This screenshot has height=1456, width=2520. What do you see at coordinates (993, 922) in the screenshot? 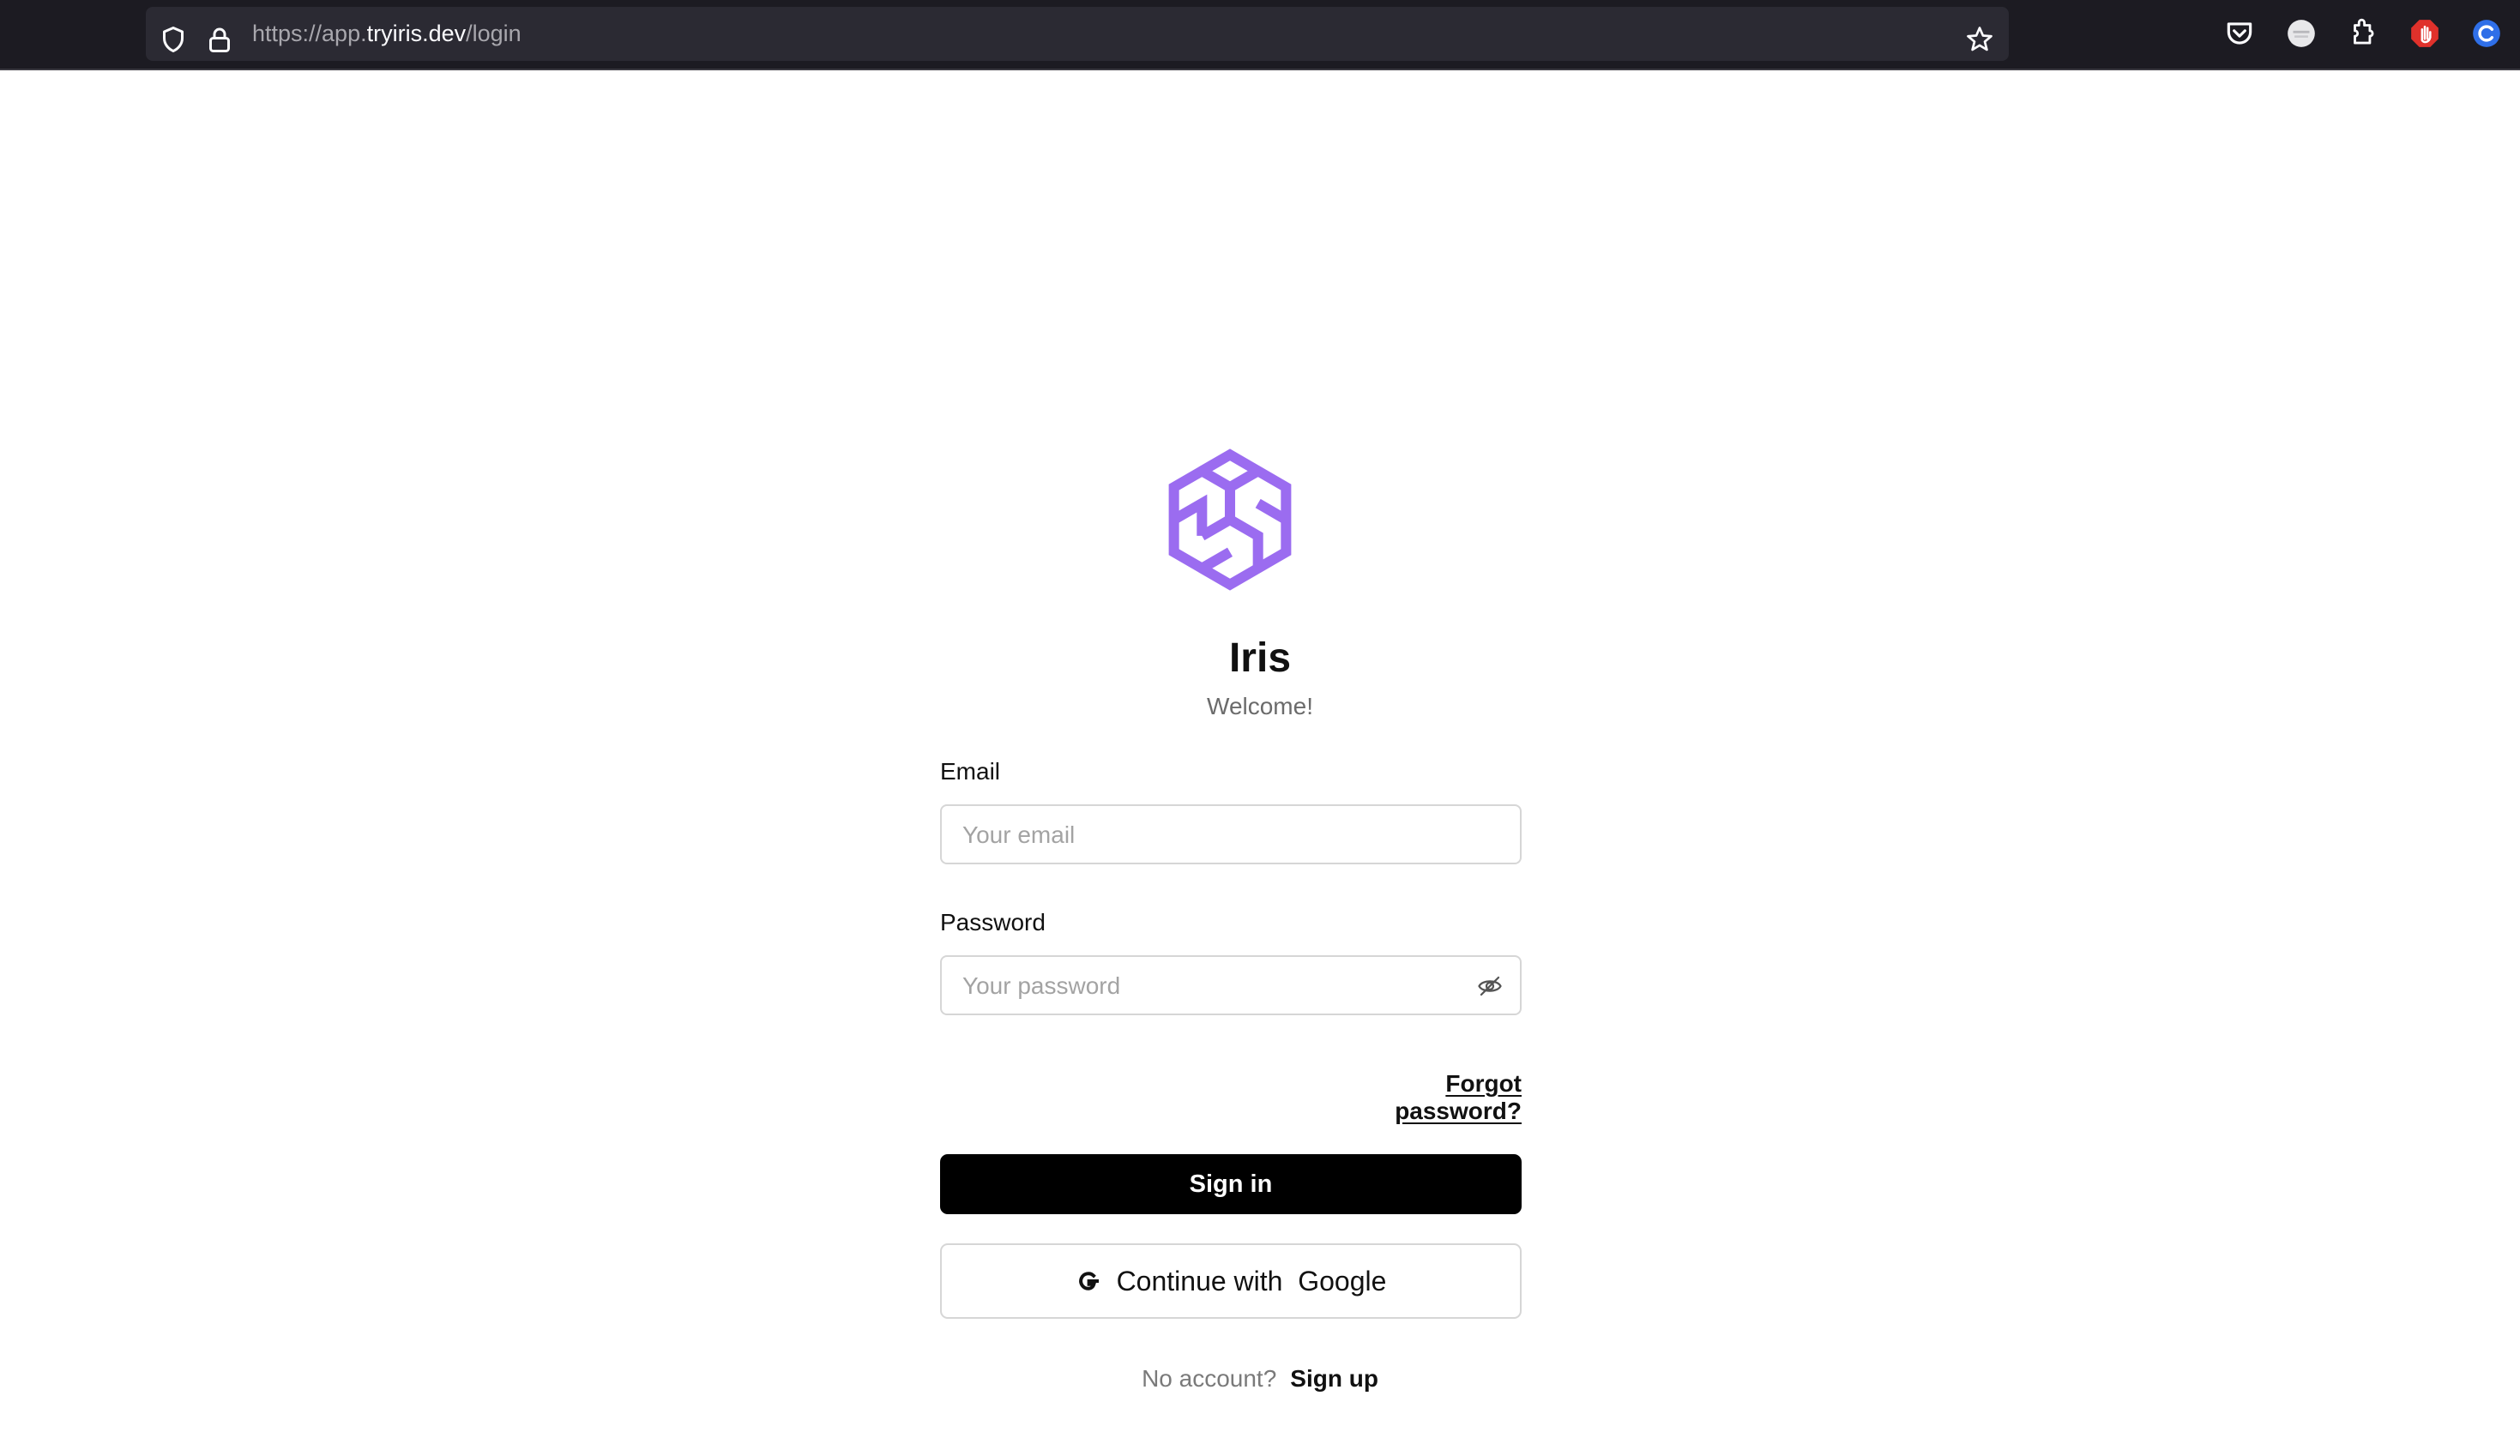
I see `password-label: Password` at bounding box center [993, 922].